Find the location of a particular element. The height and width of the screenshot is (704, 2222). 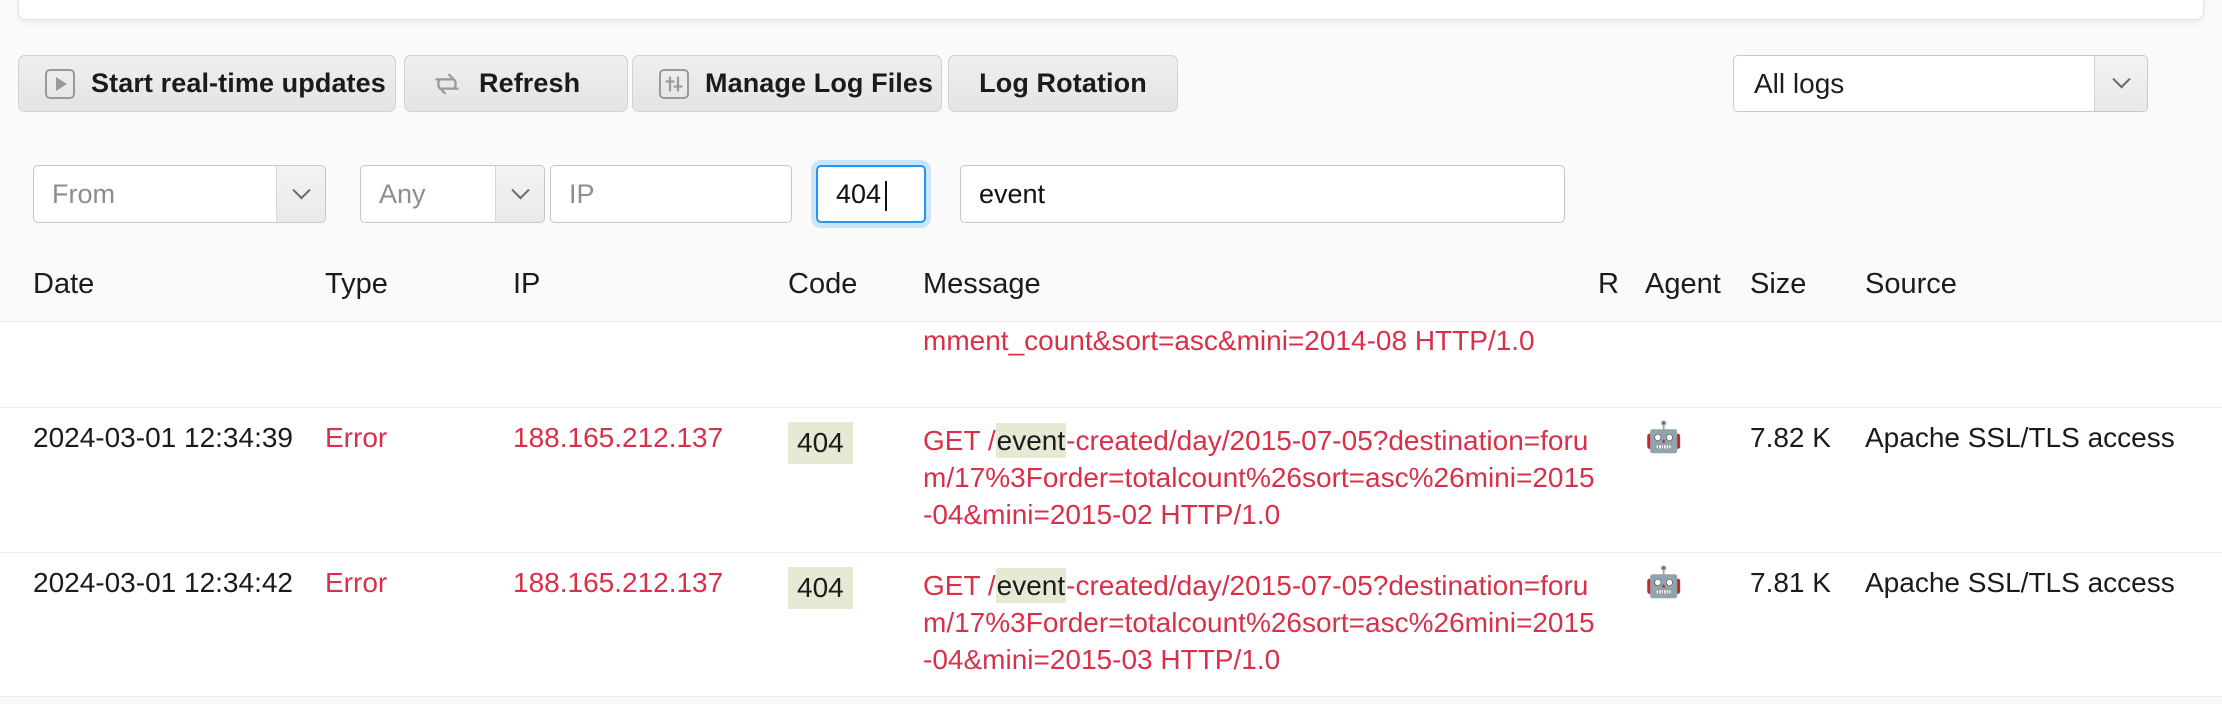

type-filter-value: Any is located at coordinates (428, 194).